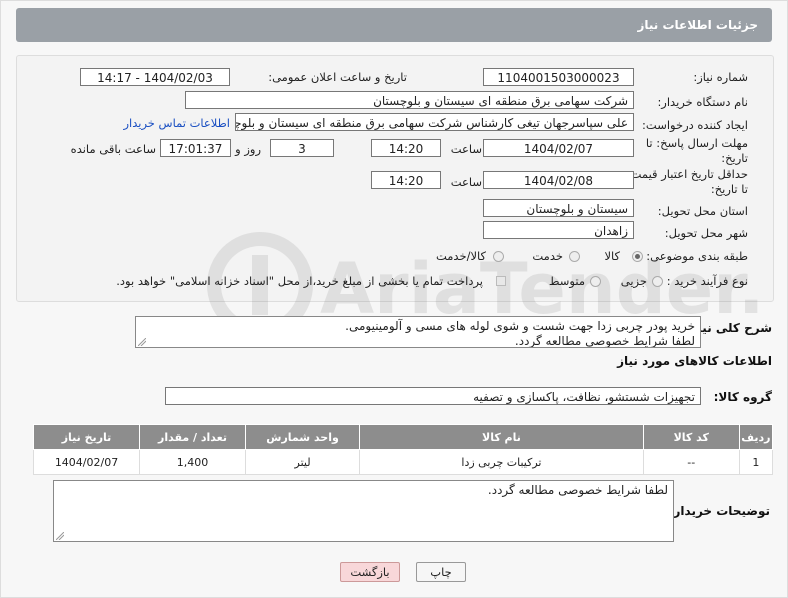  What do you see at coordinates (370, 572) in the screenshot?
I see `back-button: بازگشت` at bounding box center [370, 572].